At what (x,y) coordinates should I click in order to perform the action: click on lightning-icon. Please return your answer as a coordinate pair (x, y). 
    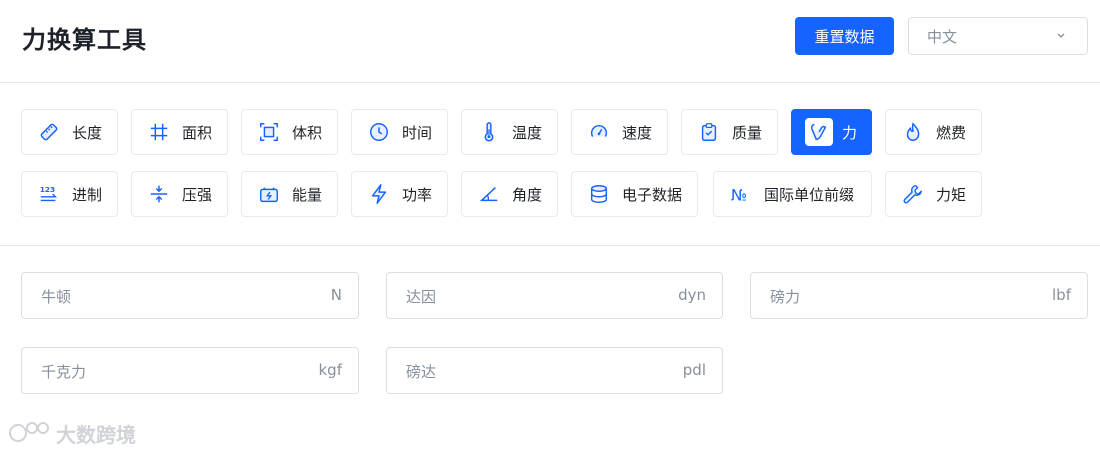
    Looking at the image, I should click on (379, 194).